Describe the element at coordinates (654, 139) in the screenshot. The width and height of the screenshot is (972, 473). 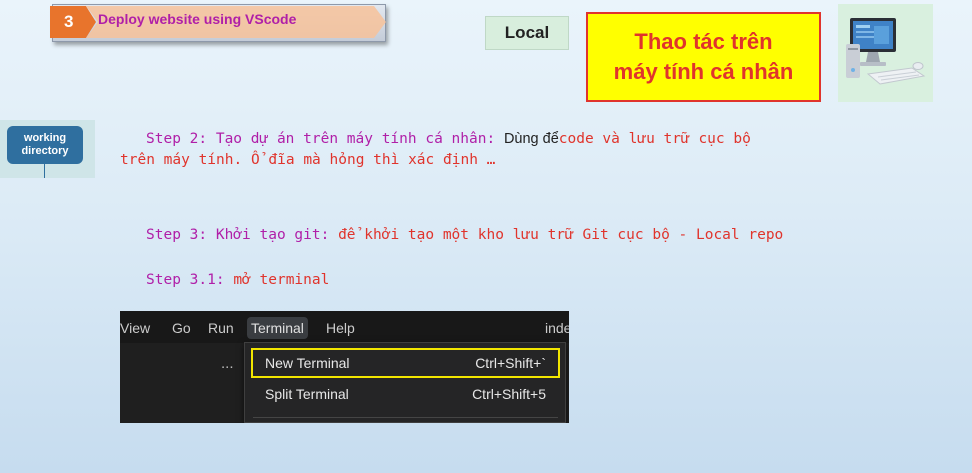
I see `step-2-rest: code và lưu trữ cục bộ` at that location.